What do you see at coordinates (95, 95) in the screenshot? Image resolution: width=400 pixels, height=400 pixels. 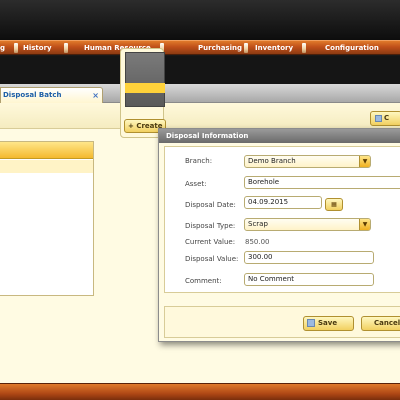 I see `close-icon: ×` at bounding box center [95, 95].